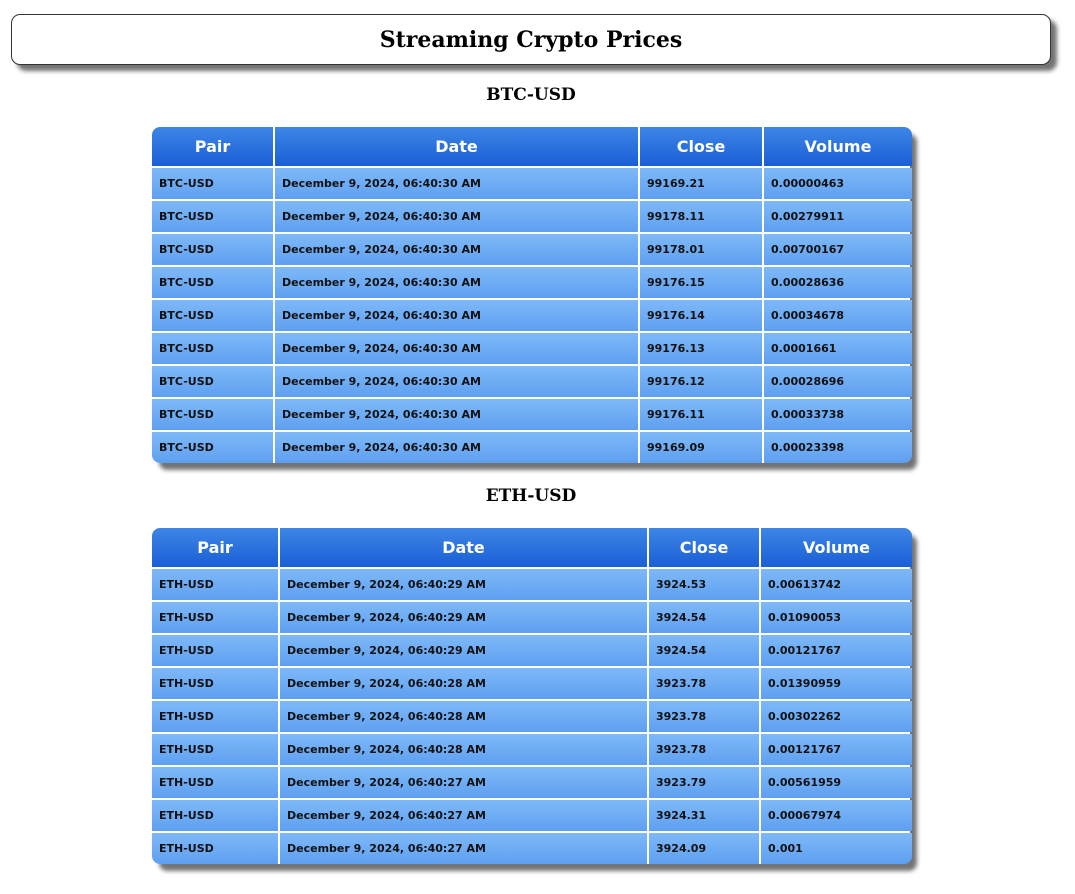 This screenshot has height=894, width=1075. I want to click on cell-close: 99169.21, so click(701, 183).